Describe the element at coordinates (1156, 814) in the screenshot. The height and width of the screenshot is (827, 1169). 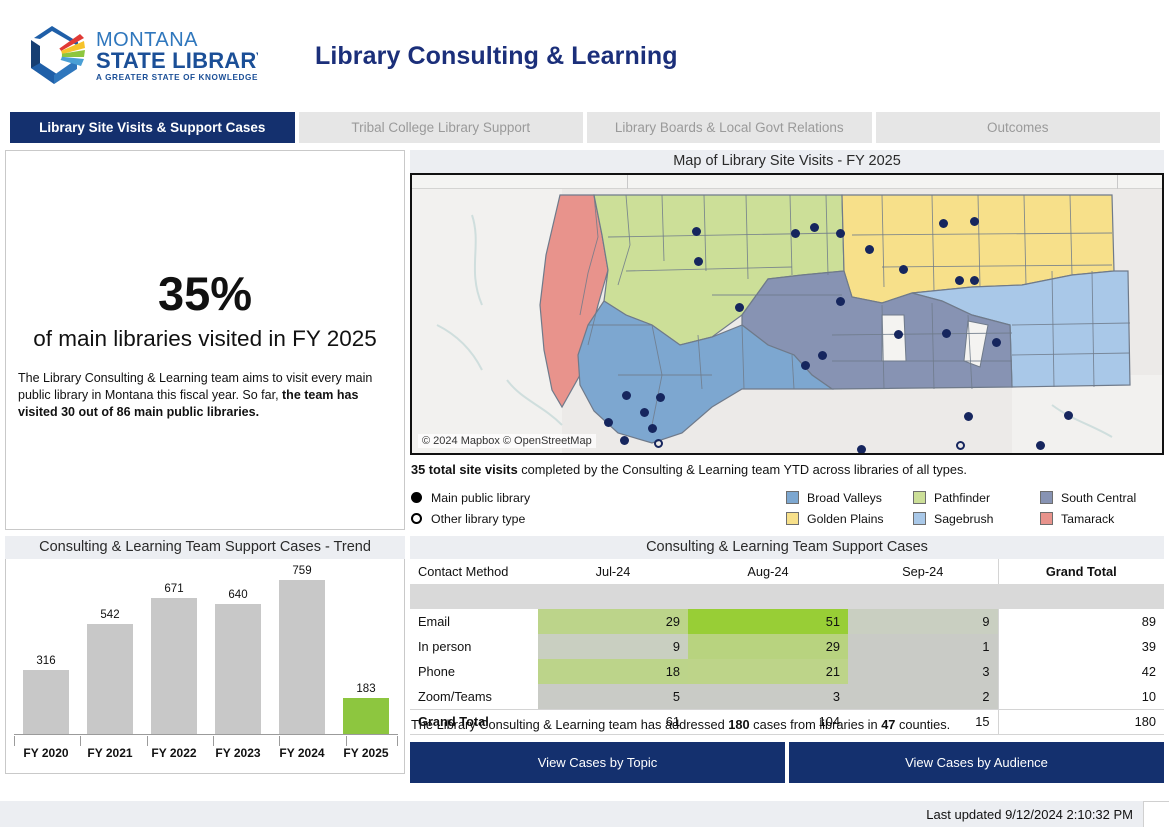
I see `resize-handle` at that location.